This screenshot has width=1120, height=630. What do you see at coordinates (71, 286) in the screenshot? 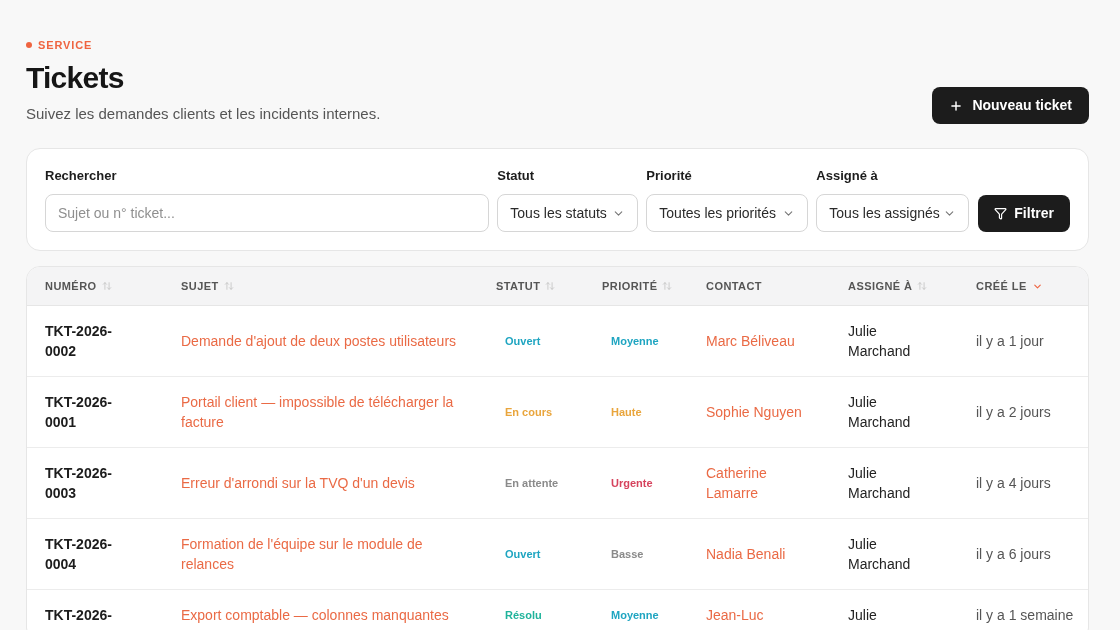
I see `column-header: NUMÉRO` at bounding box center [71, 286].